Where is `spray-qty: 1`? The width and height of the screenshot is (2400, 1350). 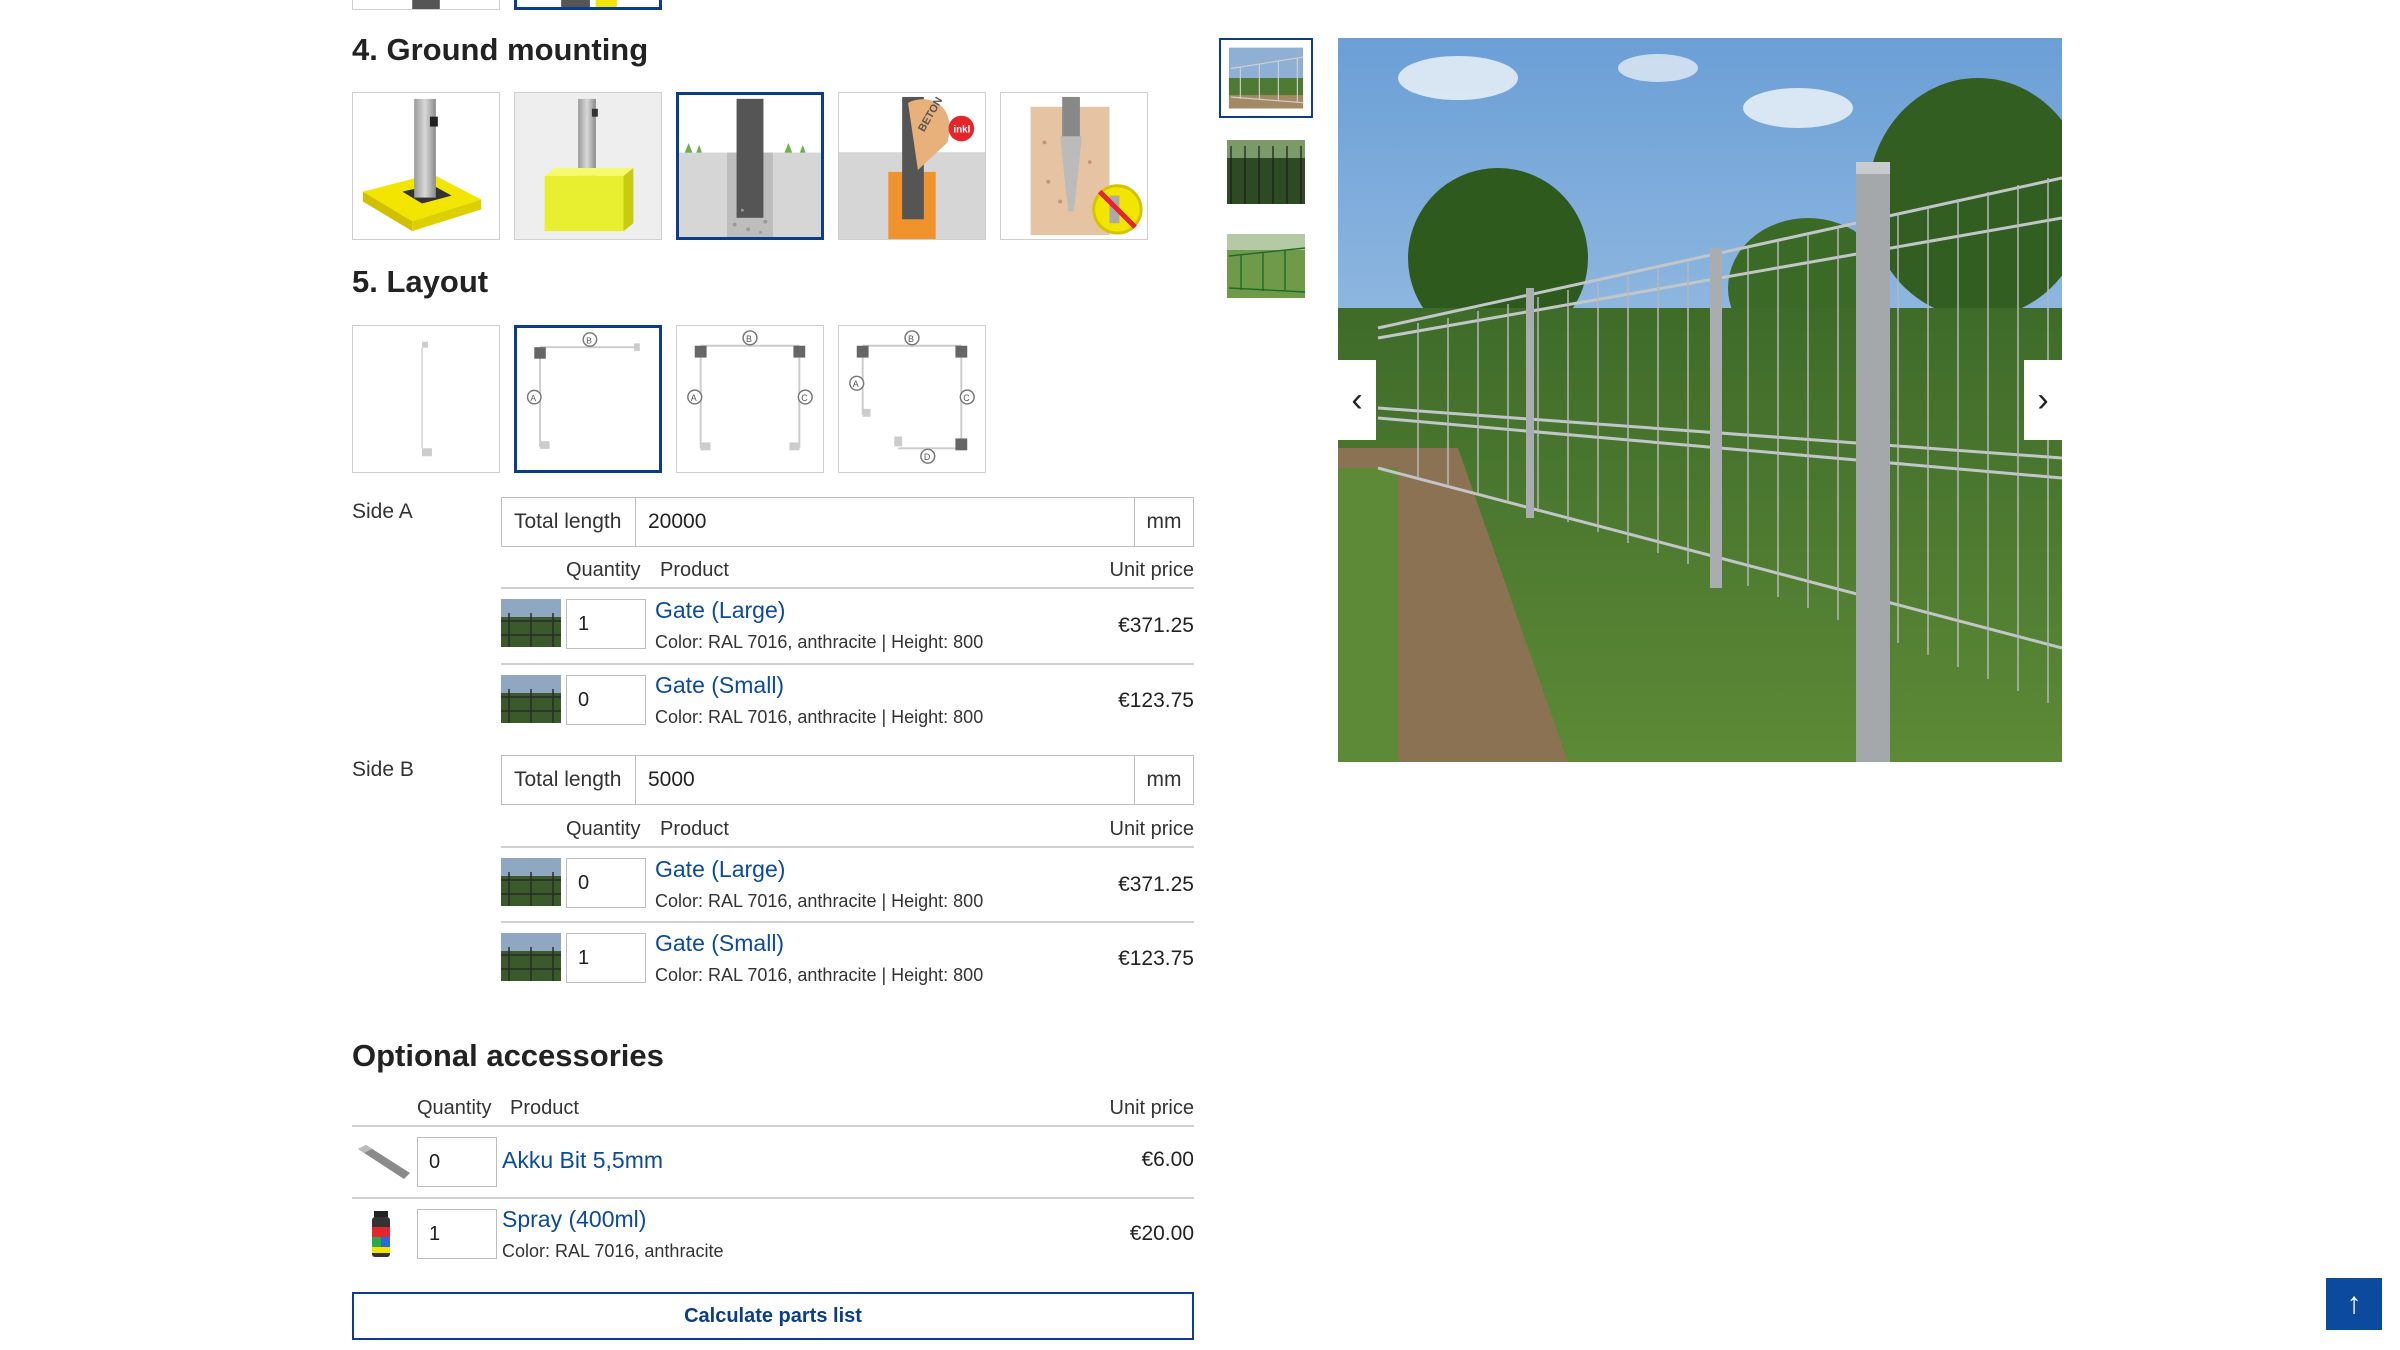
spray-qty: 1 is located at coordinates (457, 1234).